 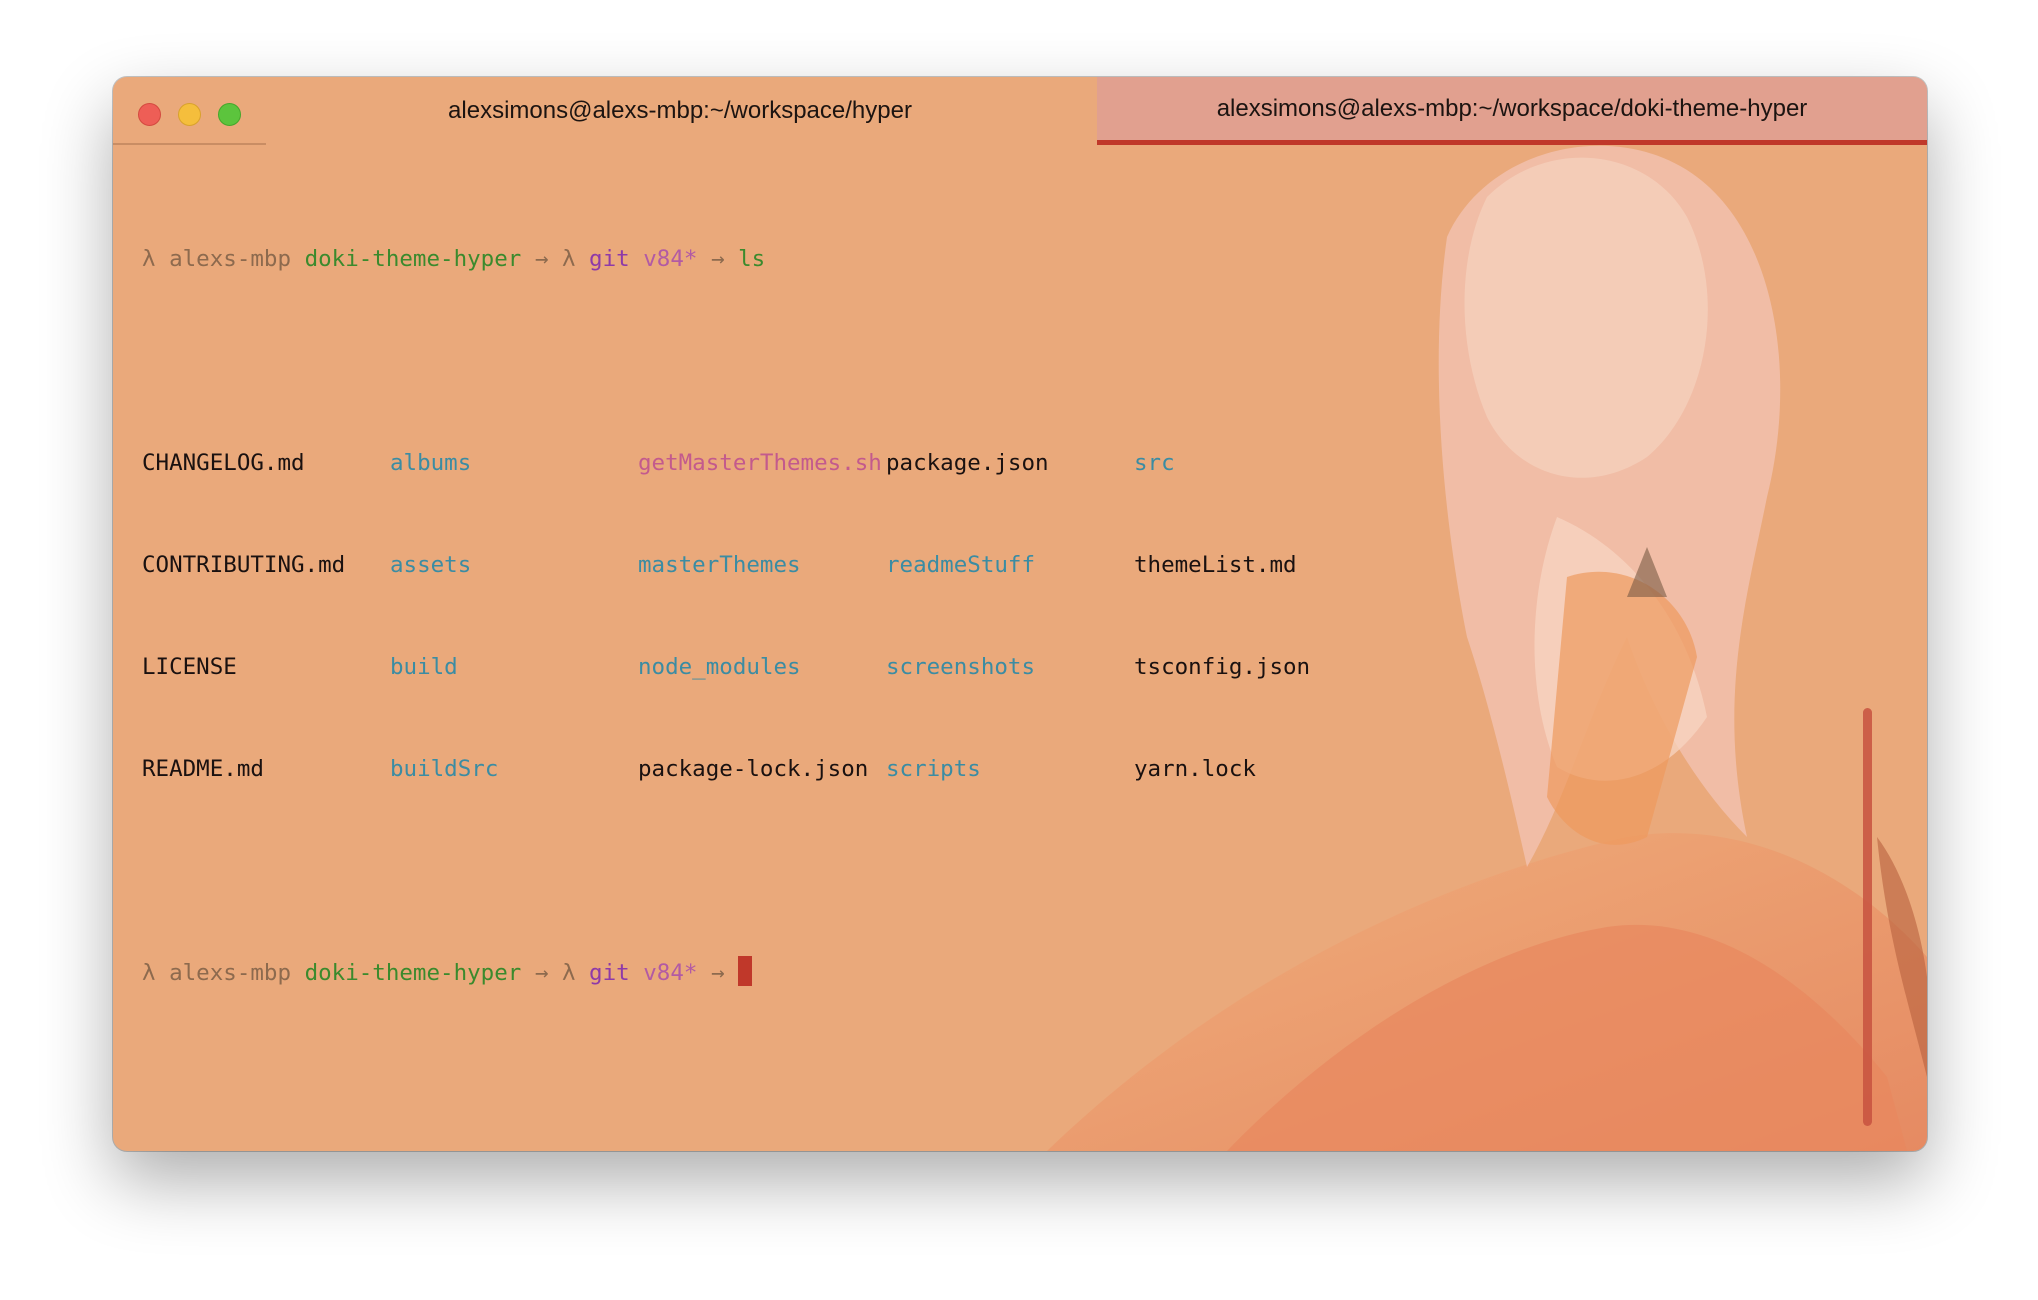 What do you see at coordinates (753, 769) in the screenshot?
I see `file-entry: package-lock.json` at bounding box center [753, 769].